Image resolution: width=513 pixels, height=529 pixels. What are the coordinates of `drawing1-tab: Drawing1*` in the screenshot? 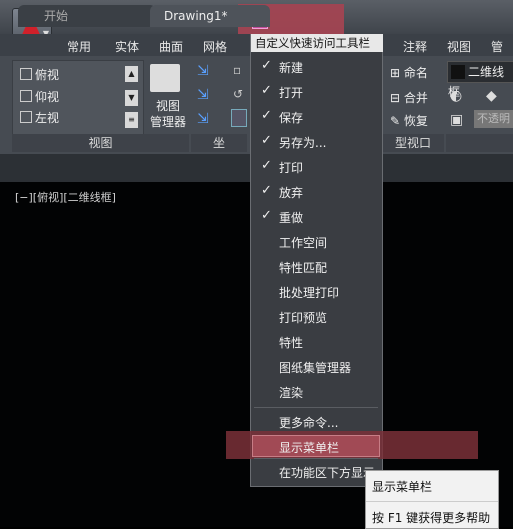 It's located at (210, 16).